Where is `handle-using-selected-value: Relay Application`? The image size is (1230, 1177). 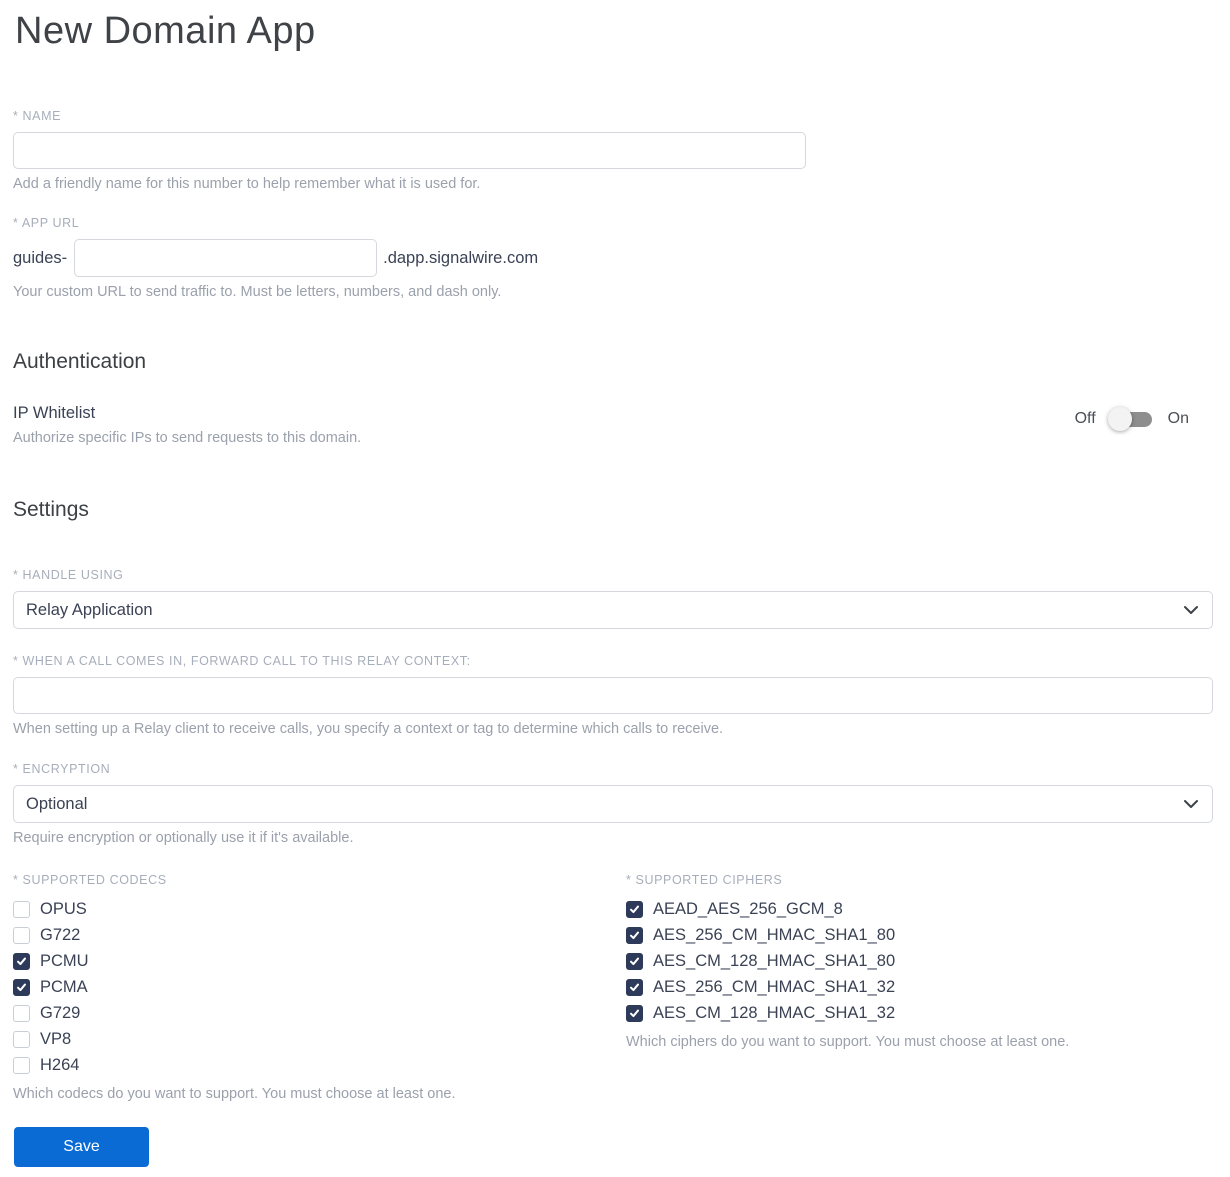
handle-using-selected-value: Relay Application is located at coordinates (89, 609).